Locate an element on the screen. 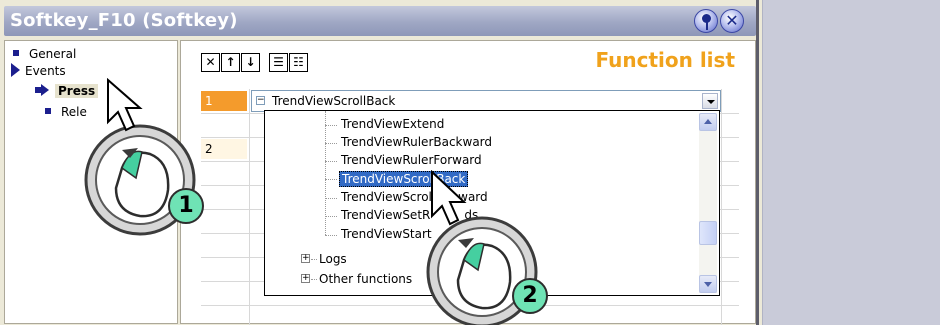 This screenshot has height=328, width=940. tree-item-label: General is located at coordinates (53, 54).